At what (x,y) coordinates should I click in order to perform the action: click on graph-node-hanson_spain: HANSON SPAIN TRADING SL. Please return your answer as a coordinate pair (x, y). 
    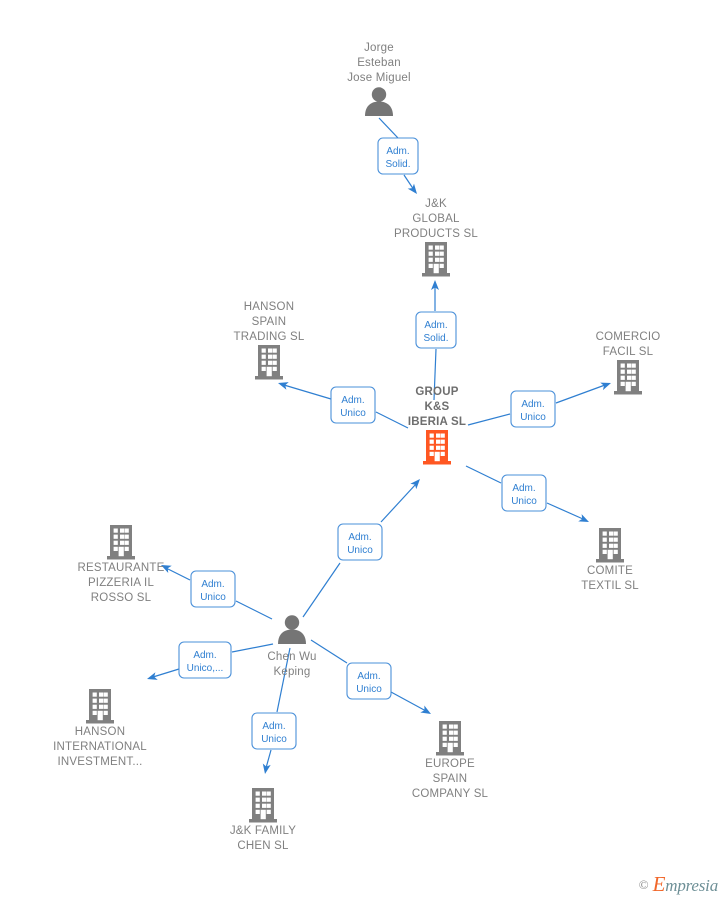
    Looking at the image, I should click on (269, 340).